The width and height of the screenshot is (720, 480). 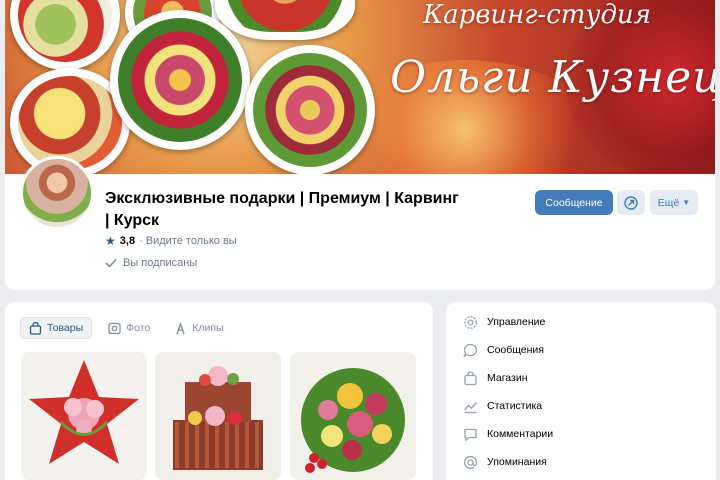 I want to click on share-button, so click(x=631, y=202).